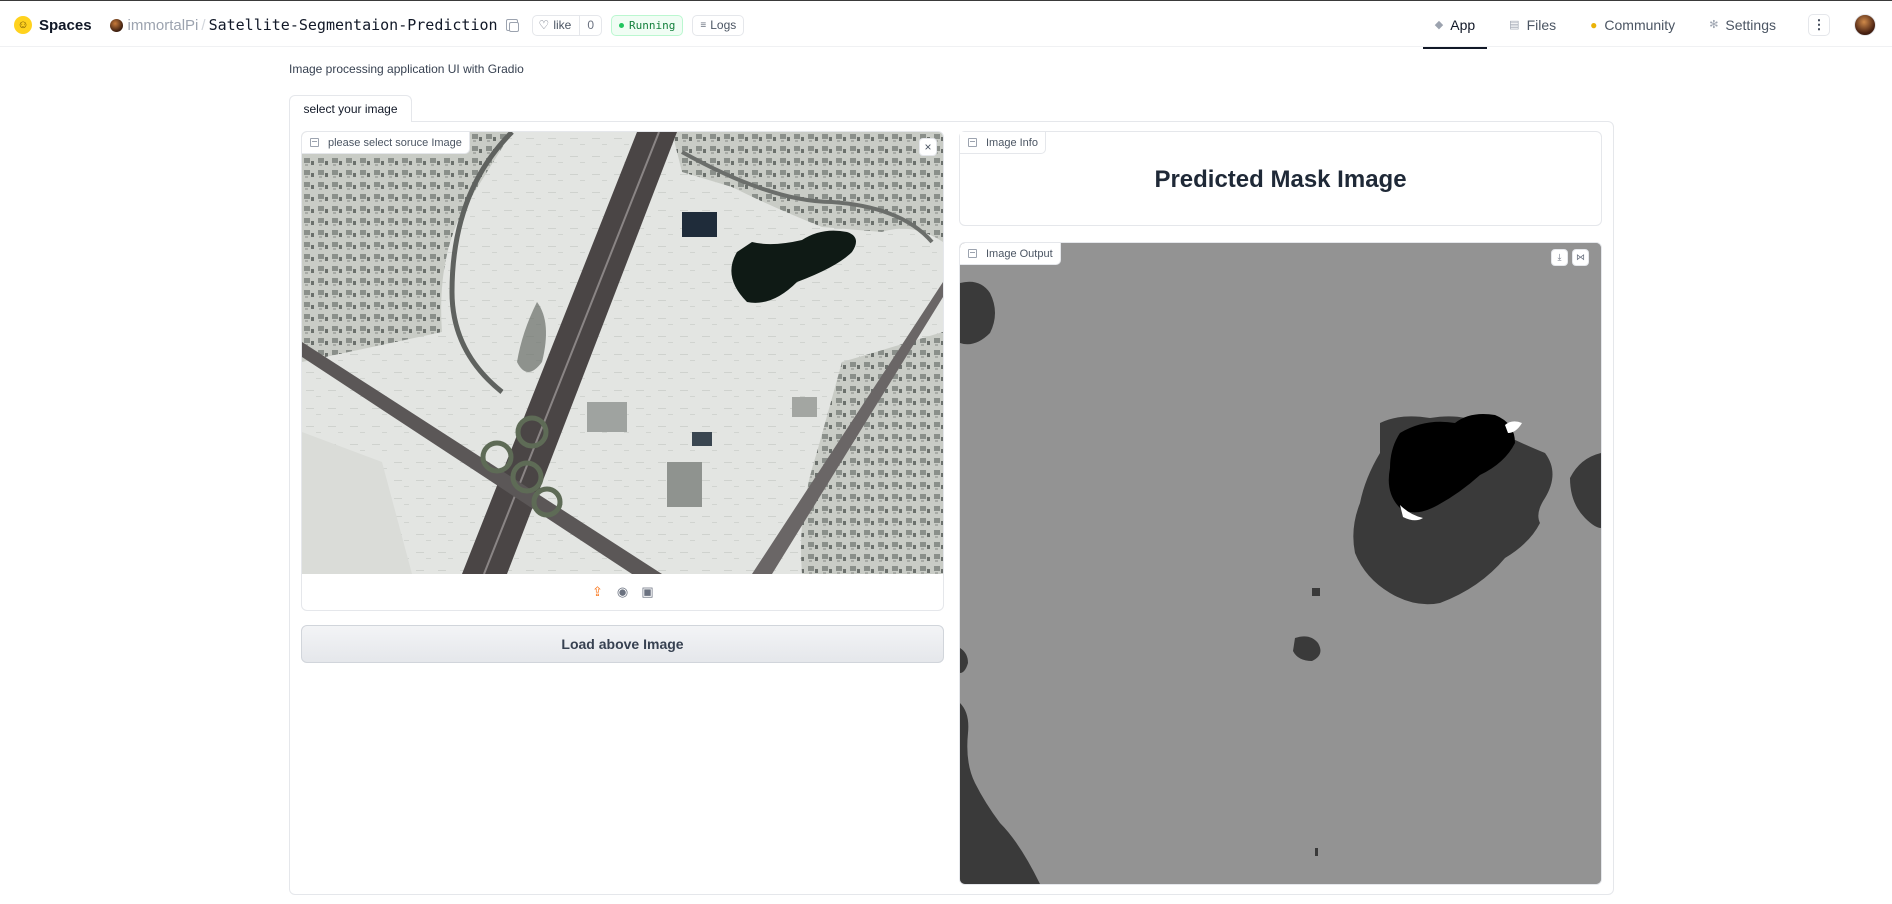 This screenshot has width=1892, height=904. I want to click on copy-icon, so click(512, 25).